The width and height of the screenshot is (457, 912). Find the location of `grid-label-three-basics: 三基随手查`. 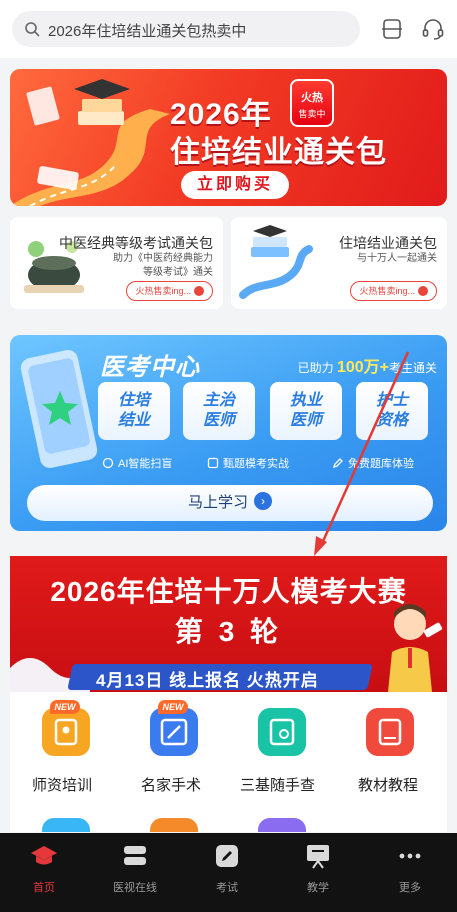

grid-label-three-basics: 三基随手查 is located at coordinates (277, 784).